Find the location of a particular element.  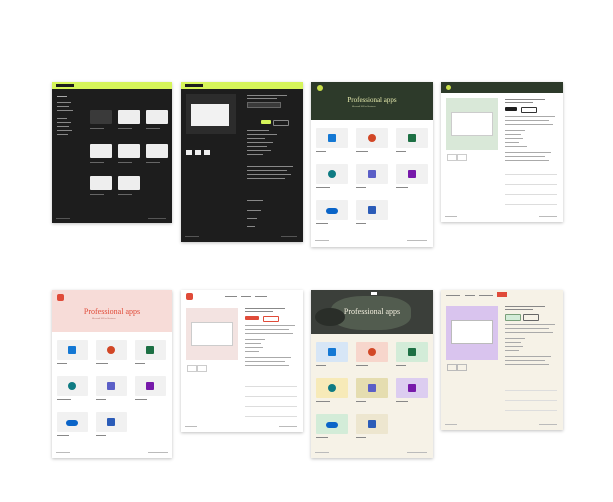

thumb-c is located at coordinates (207, 152).